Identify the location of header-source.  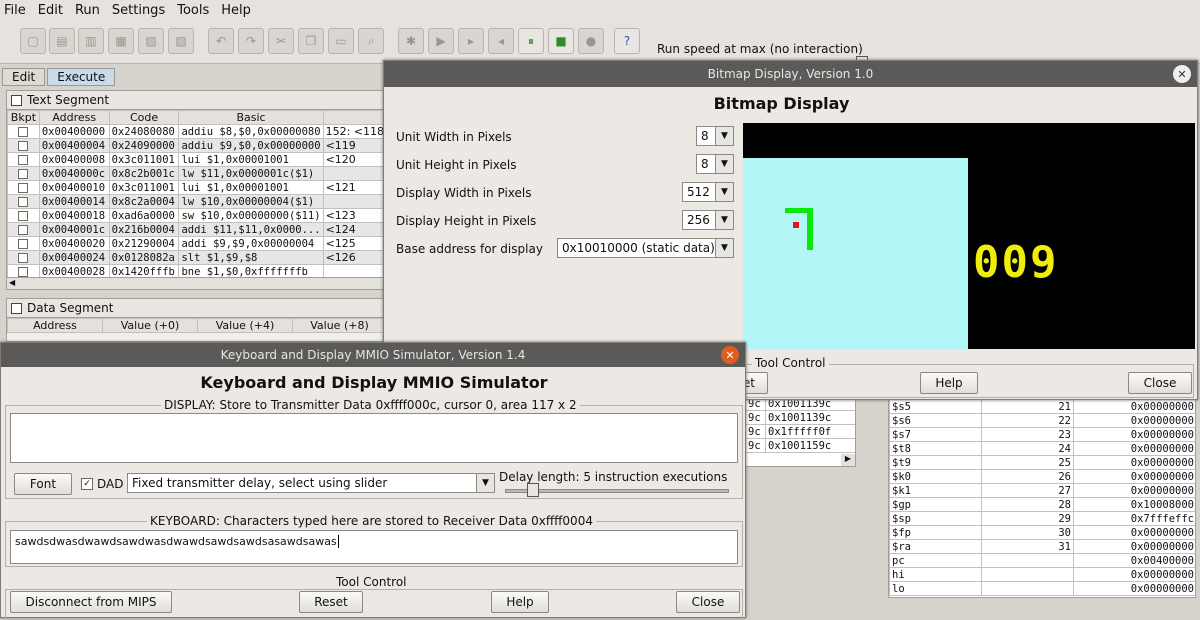
(354, 117).